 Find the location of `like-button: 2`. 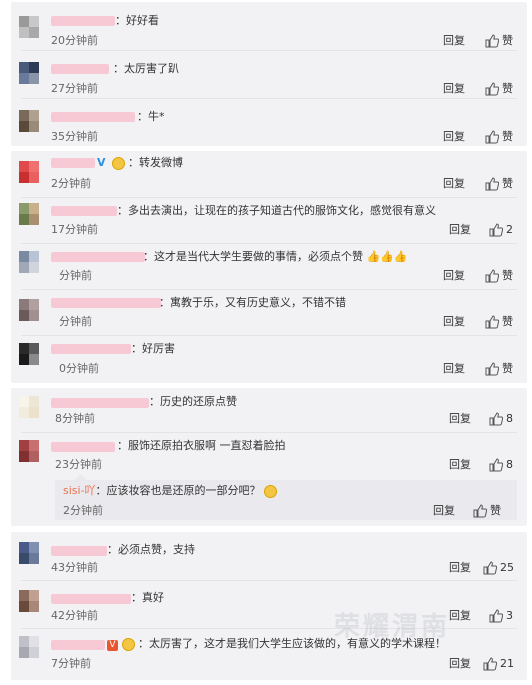

like-button: 2 is located at coordinates (501, 230).